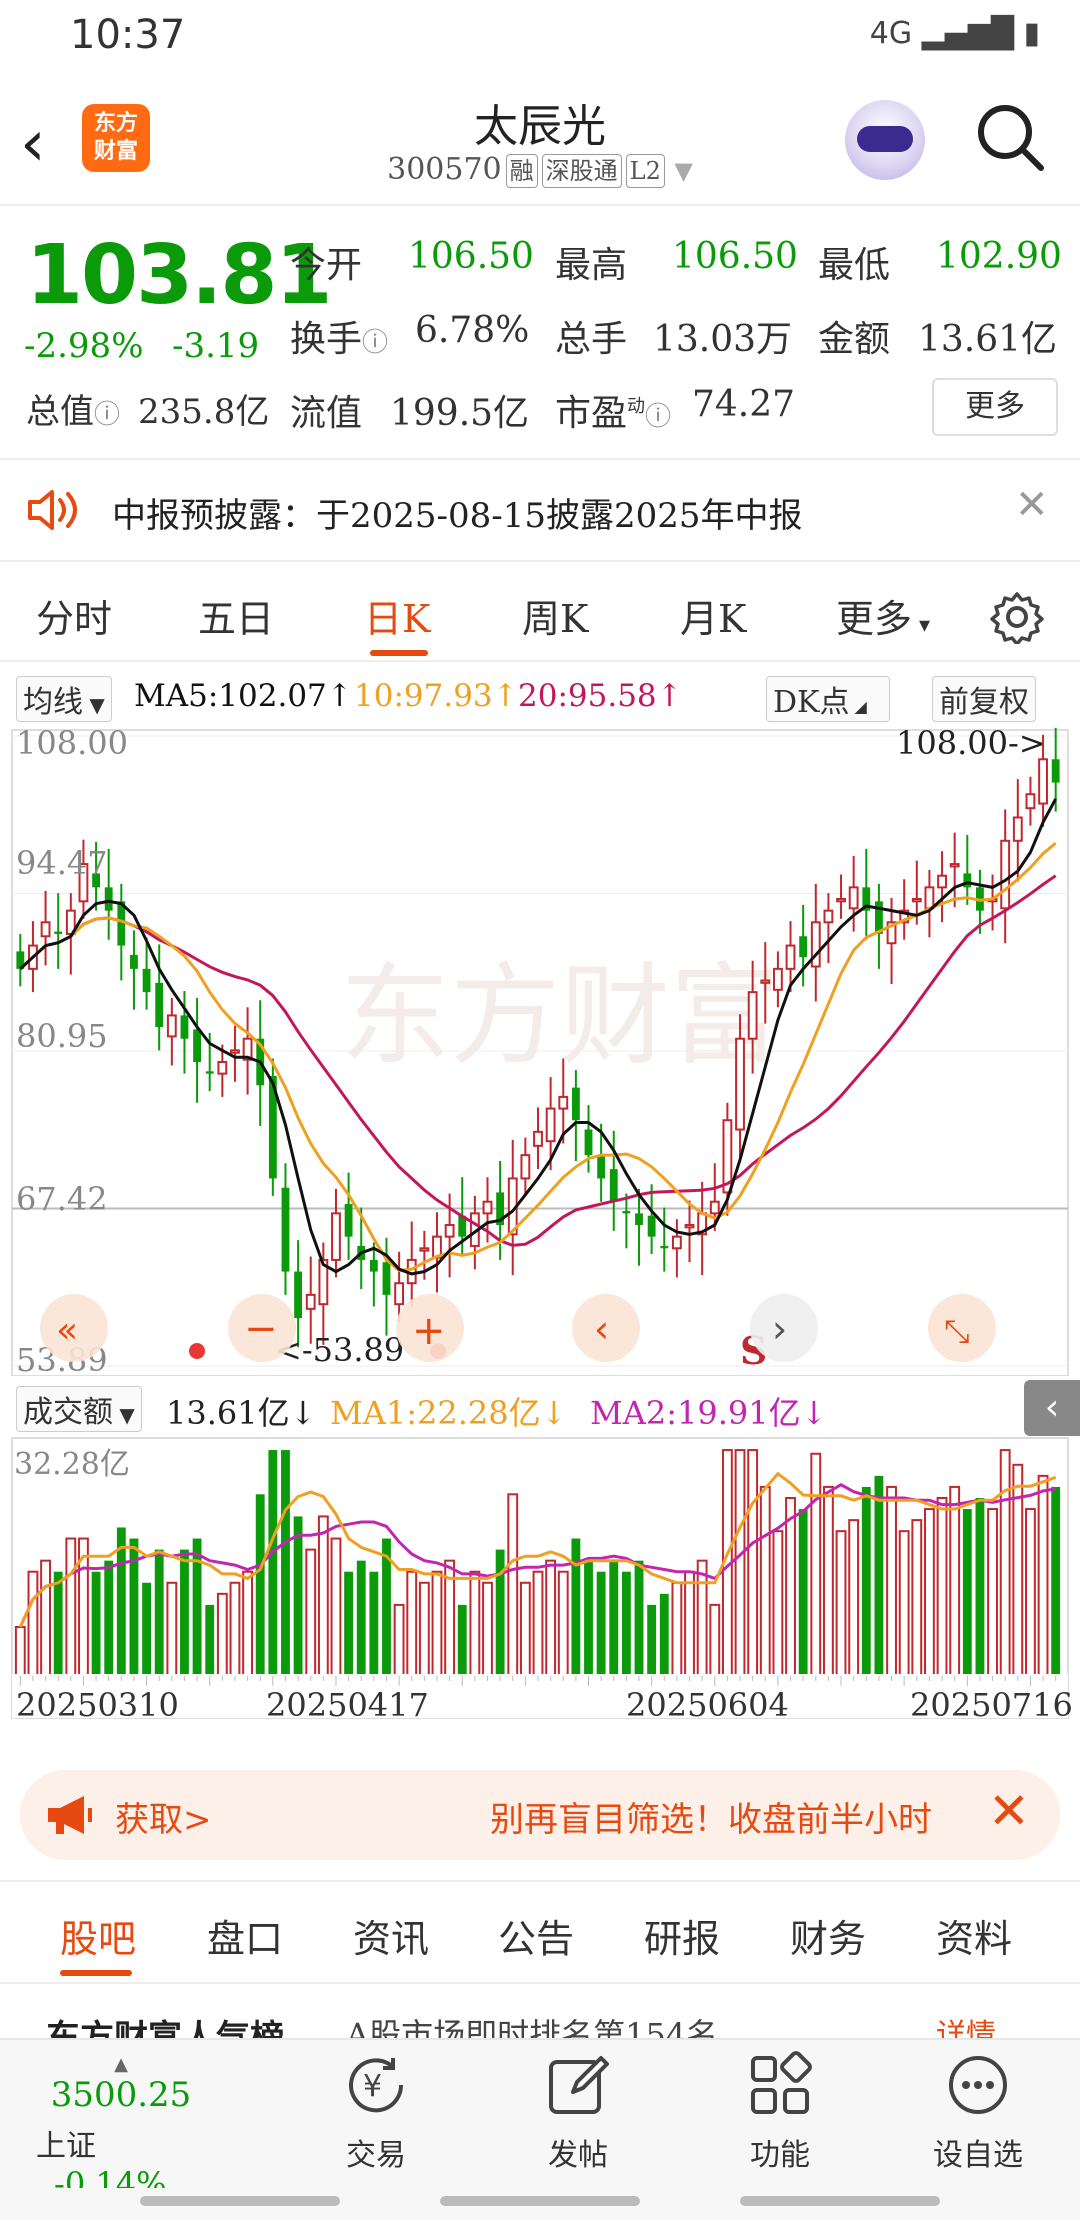  Describe the element at coordinates (326, 413) in the screenshot. I see `float-label: 流值` at that location.